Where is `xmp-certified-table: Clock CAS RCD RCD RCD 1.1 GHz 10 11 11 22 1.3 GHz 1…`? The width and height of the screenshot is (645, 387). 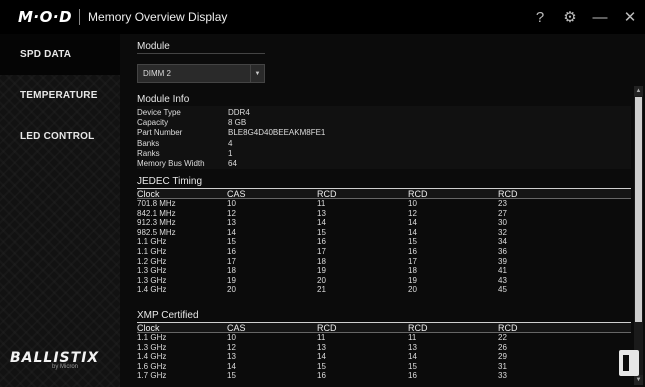 xmp-certified-table: Clock CAS RCD RCD RCD 1.1 GHz 10 11 11 22 1.3 GHz 1… is located at coordinates (384, 351).